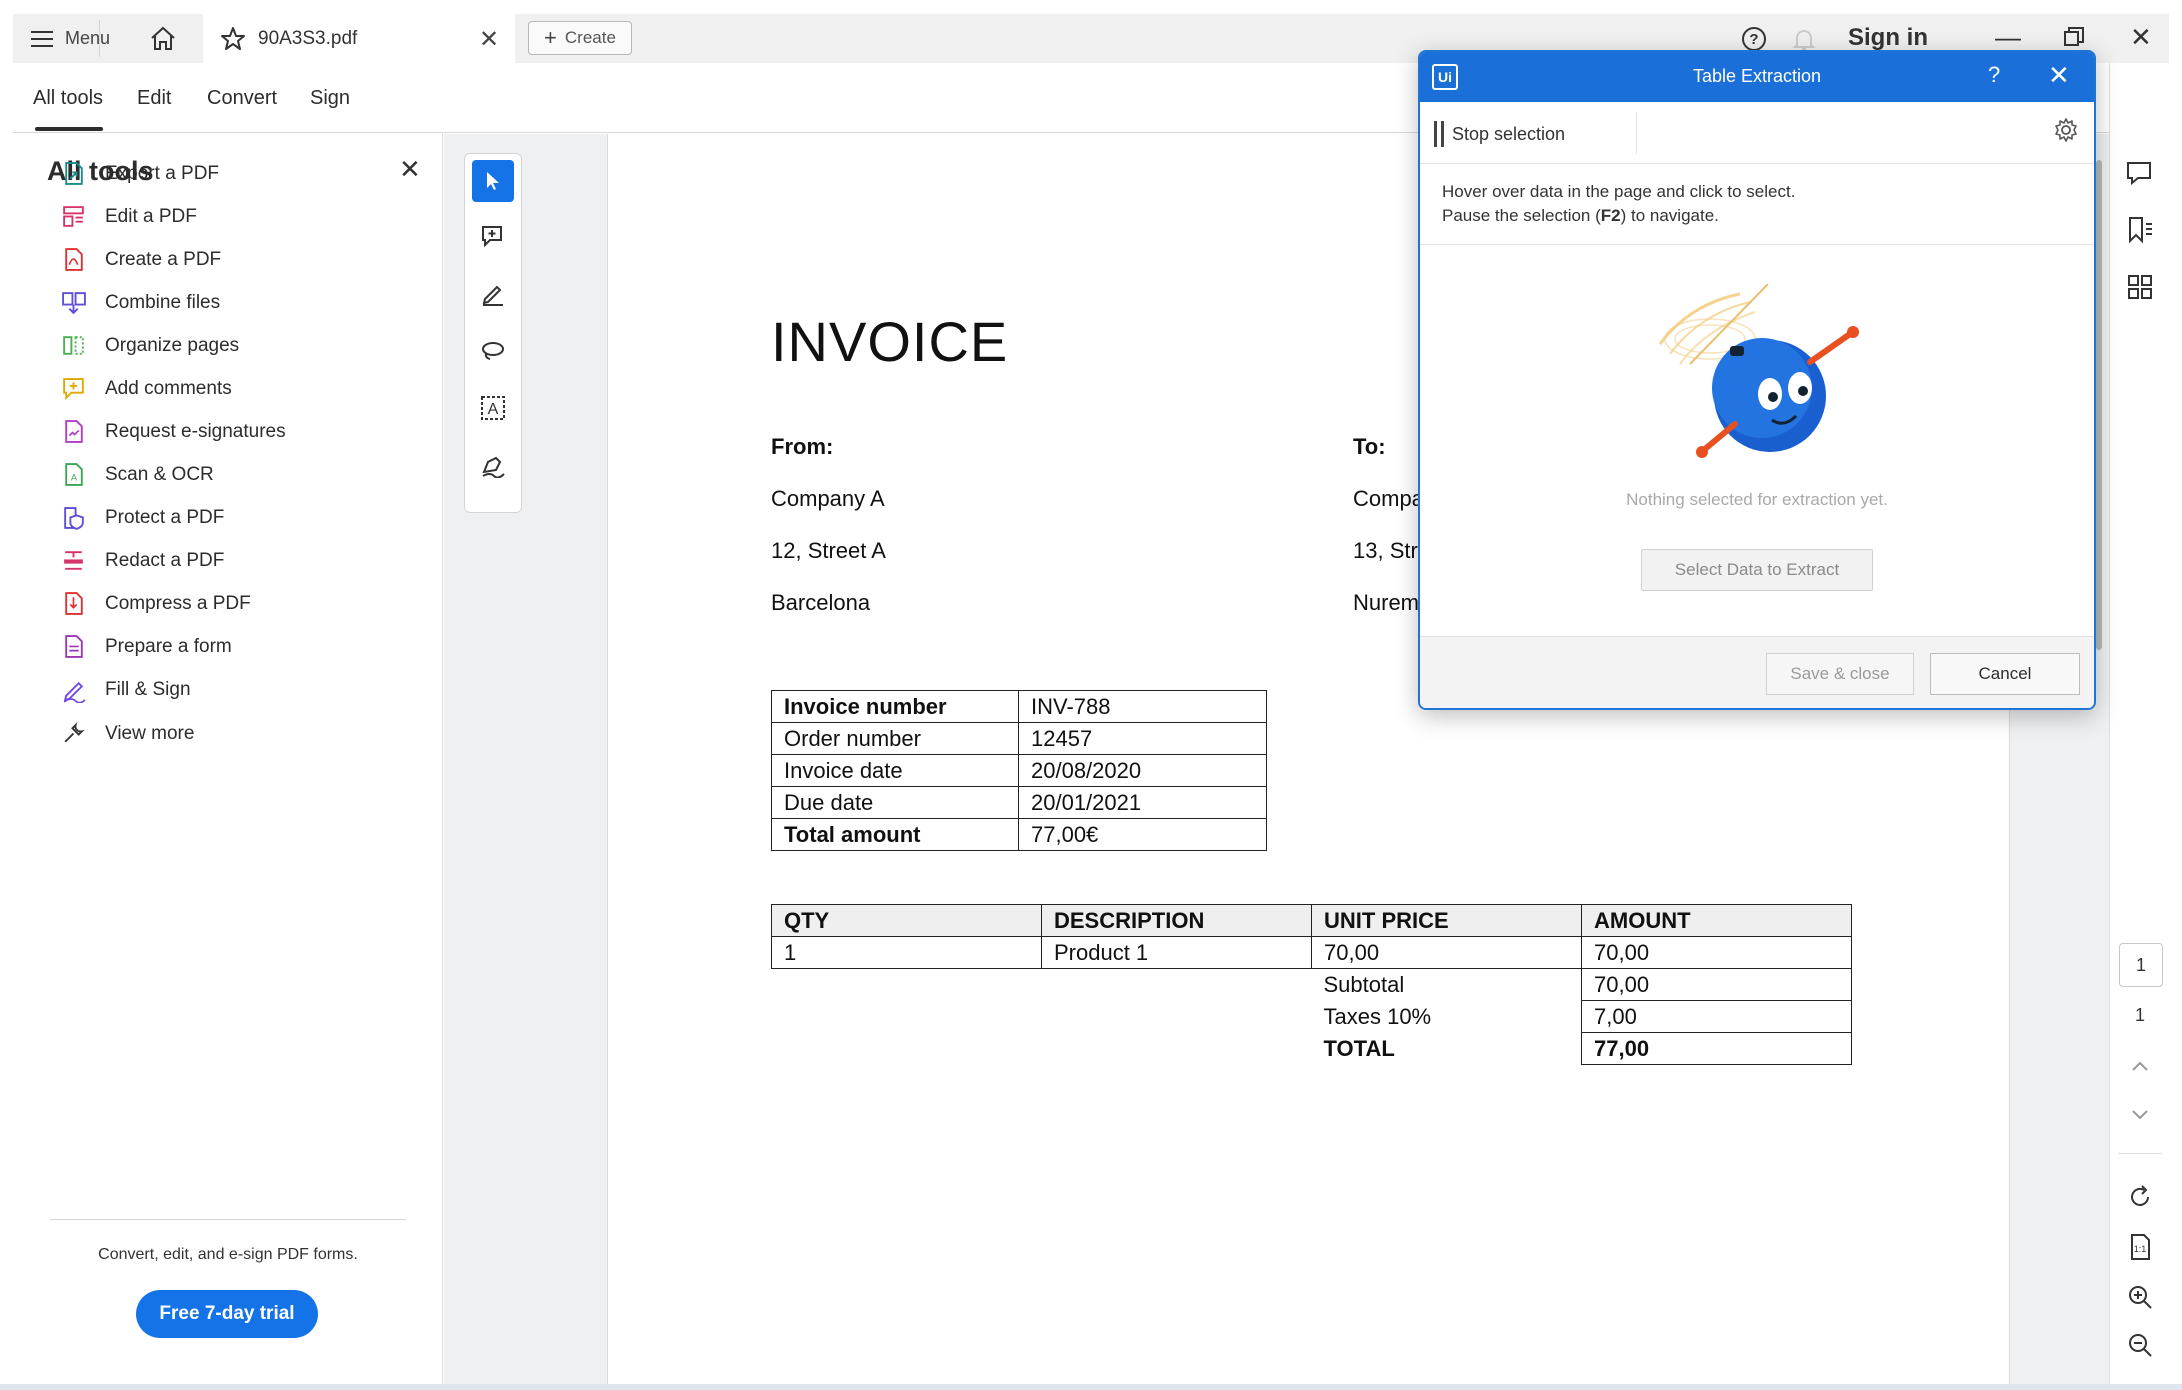 The image size is (2182, 1390). Describe the element at coordinates (493, 465) in the screenshot. I see `sign-tool` at that location.